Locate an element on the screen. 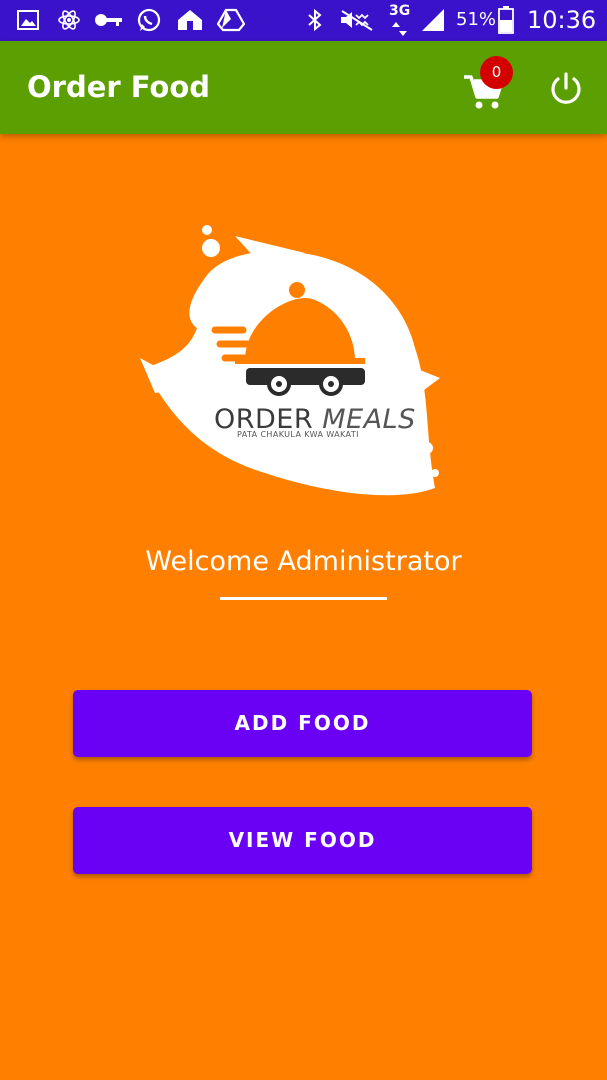 This screenshot has height=1080, width=607. network-type: 3G is located at coordinates (400, 11).